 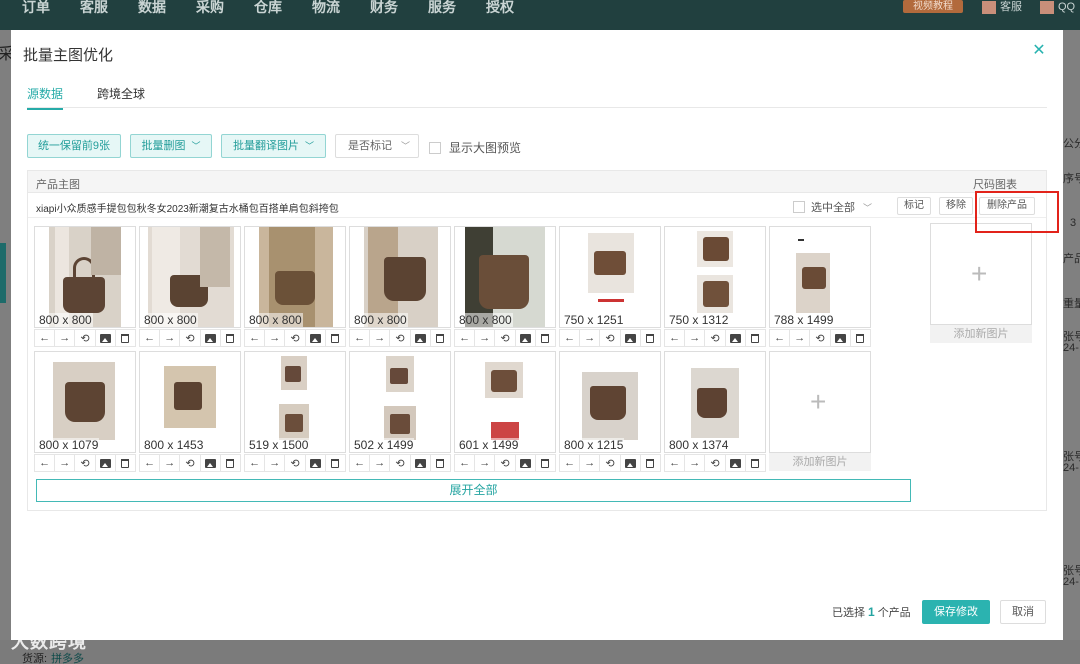 I want to click on tab-source-data: 源数据, so click(x=45, y=97).